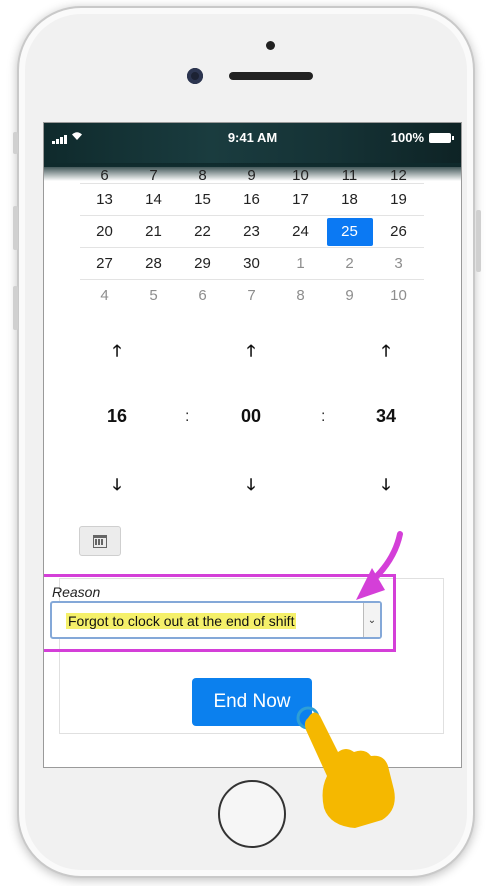  I want to click on calendar-day-selected: 25, so click(349, 231).